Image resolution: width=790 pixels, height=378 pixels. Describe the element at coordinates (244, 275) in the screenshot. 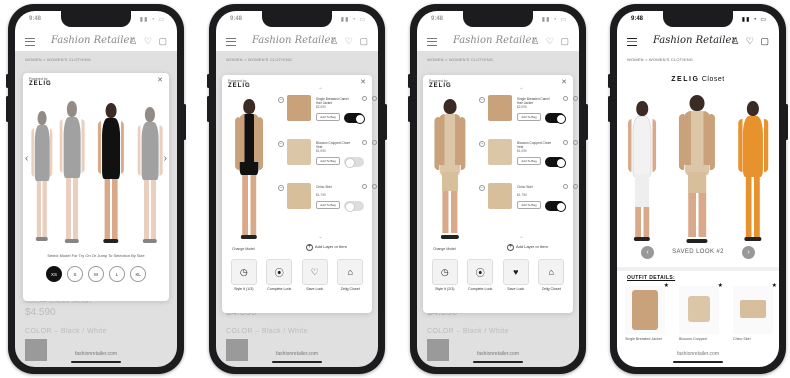

I see `style-it-button: ◷ Style It (1/3)` at that location.